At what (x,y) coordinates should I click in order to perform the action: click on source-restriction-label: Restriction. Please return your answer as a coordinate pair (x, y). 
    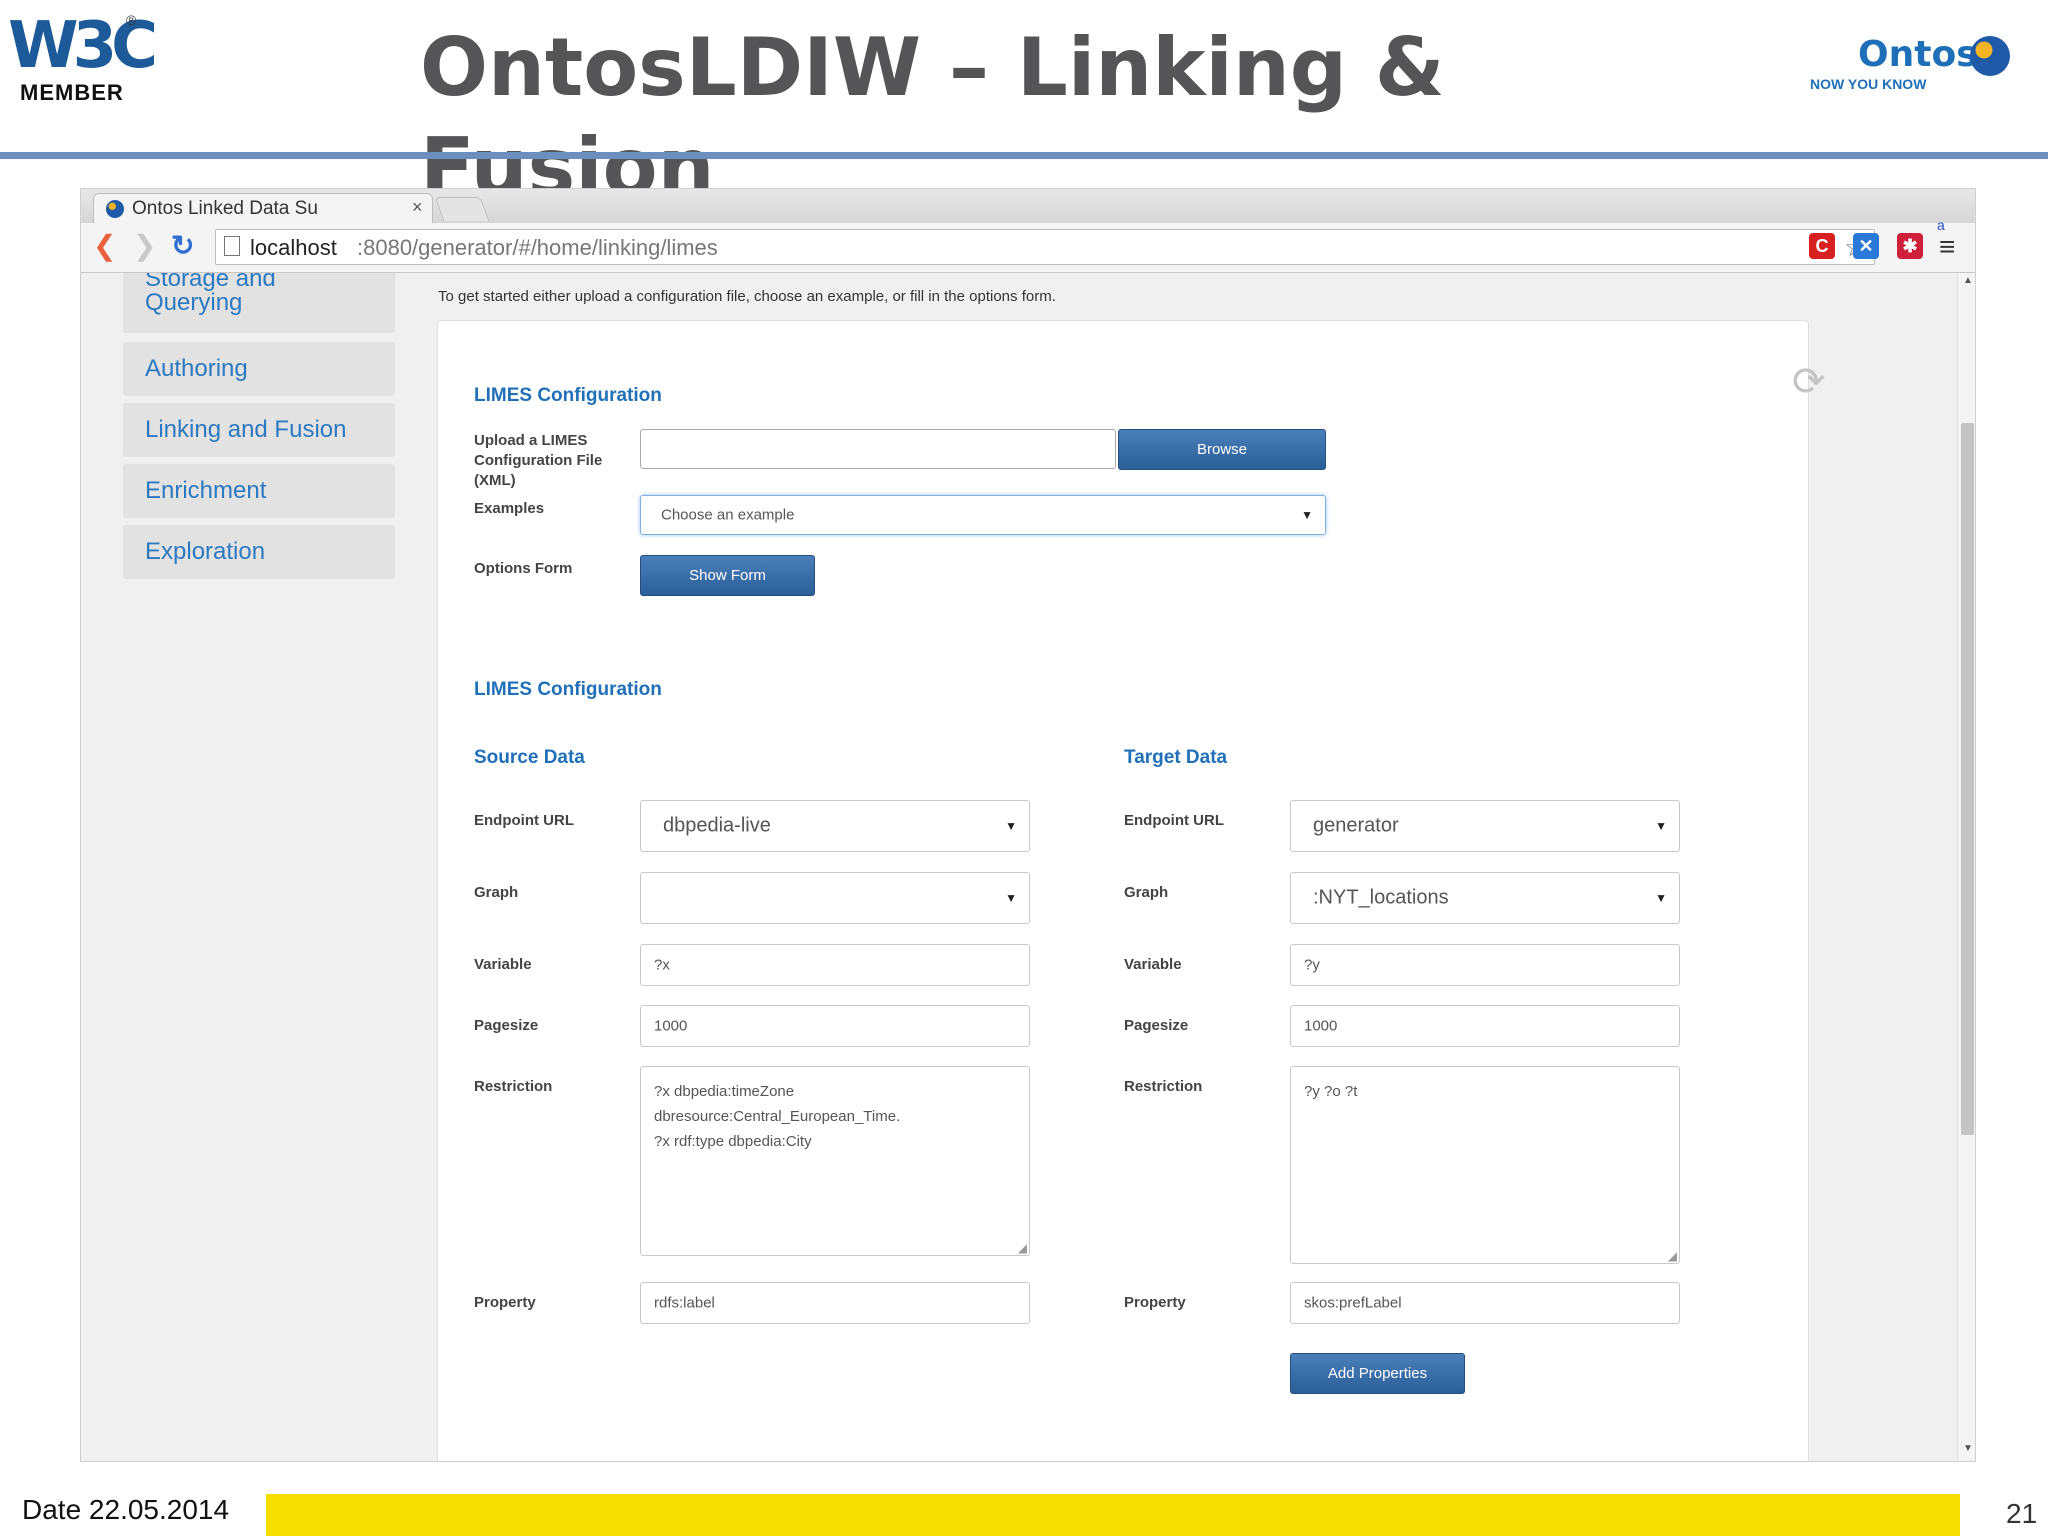
    Looking at the image, I should click on (513, 1086).